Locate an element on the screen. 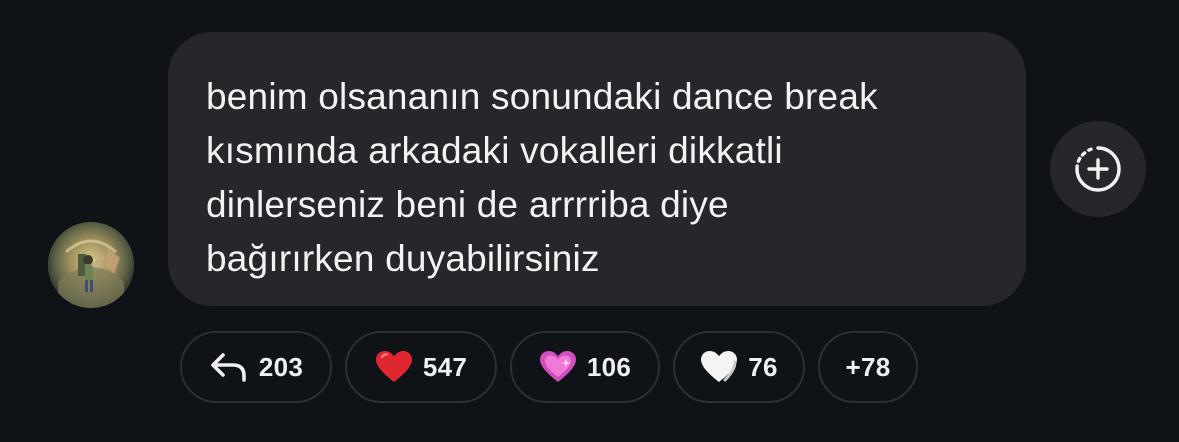  avatar is located at coordinates (91, 265).